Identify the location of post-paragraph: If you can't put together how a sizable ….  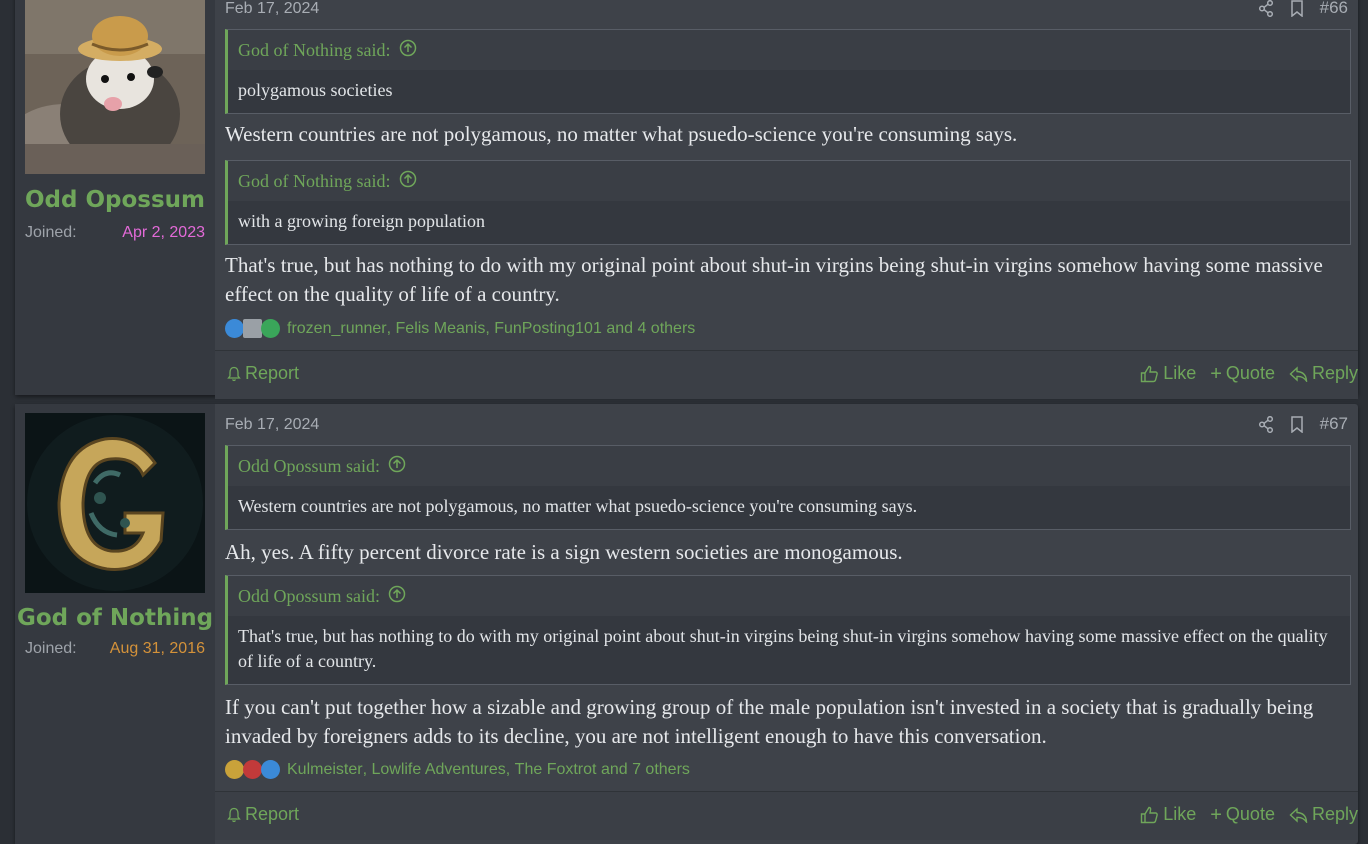
(769, 721).